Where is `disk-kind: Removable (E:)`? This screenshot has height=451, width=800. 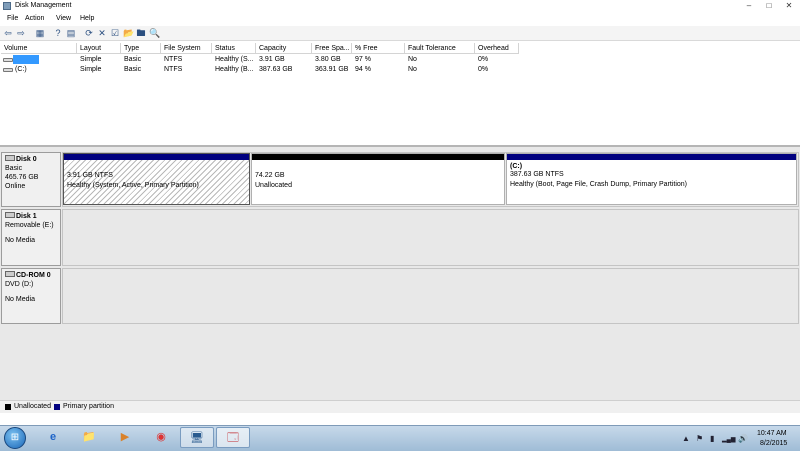
disk-kind: Removable (E:) is located at coordinates (29, 225).